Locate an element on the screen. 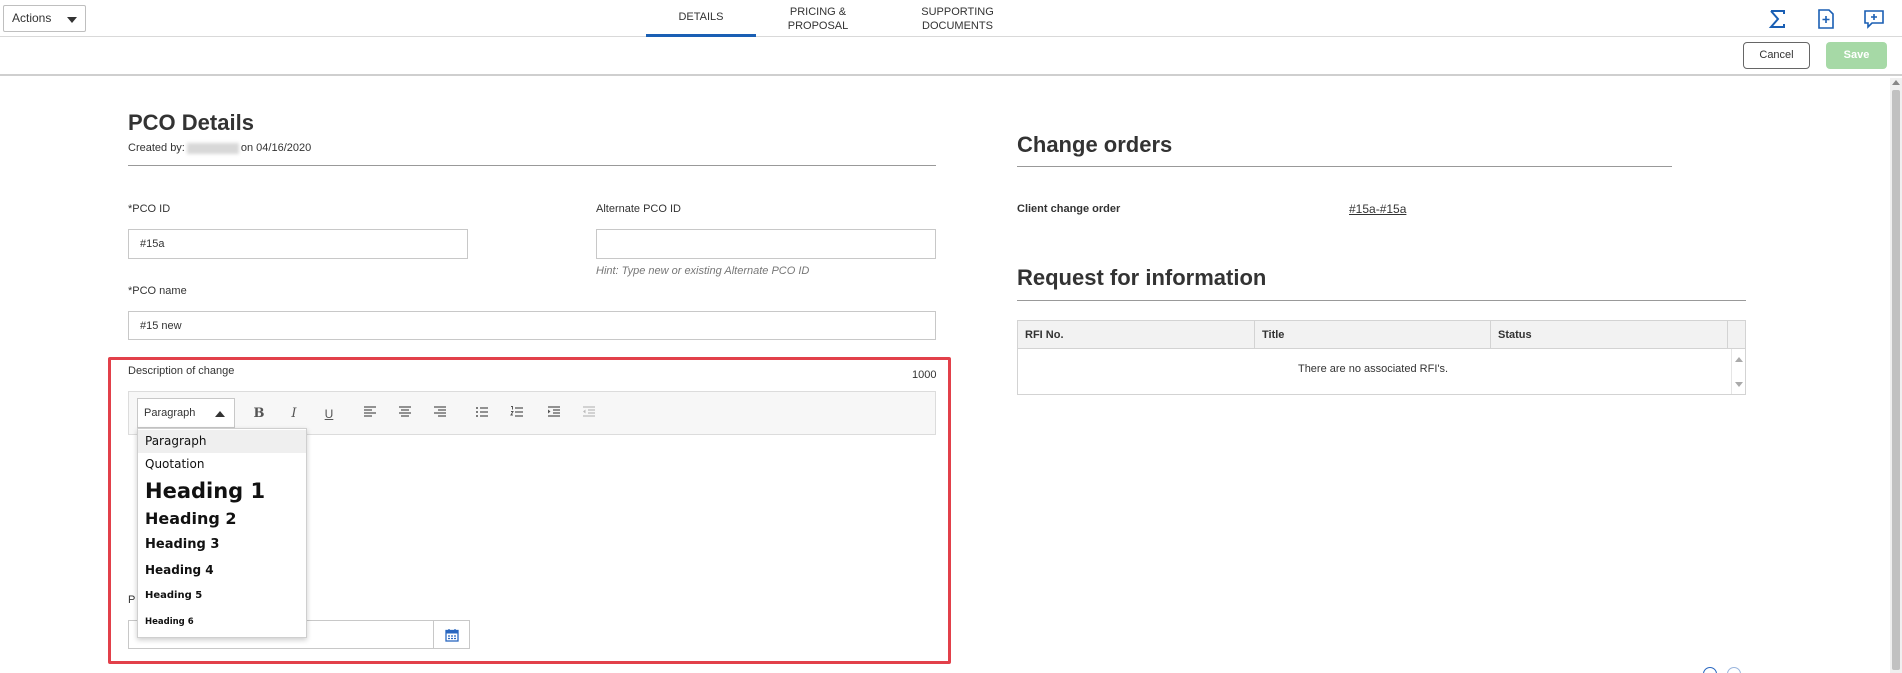 This screenshot has height=673, width=1902. add-comment-icon is located at coordinates (1874, 19).